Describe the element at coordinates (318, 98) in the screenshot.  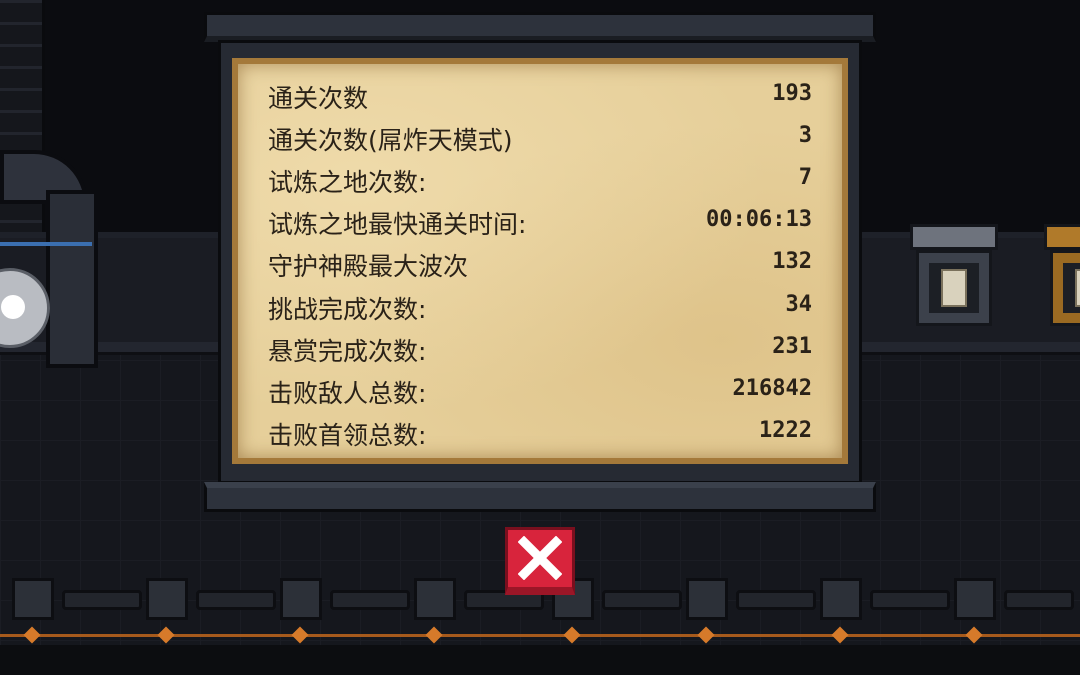
I see `stat-label: 通关次数` at that location.